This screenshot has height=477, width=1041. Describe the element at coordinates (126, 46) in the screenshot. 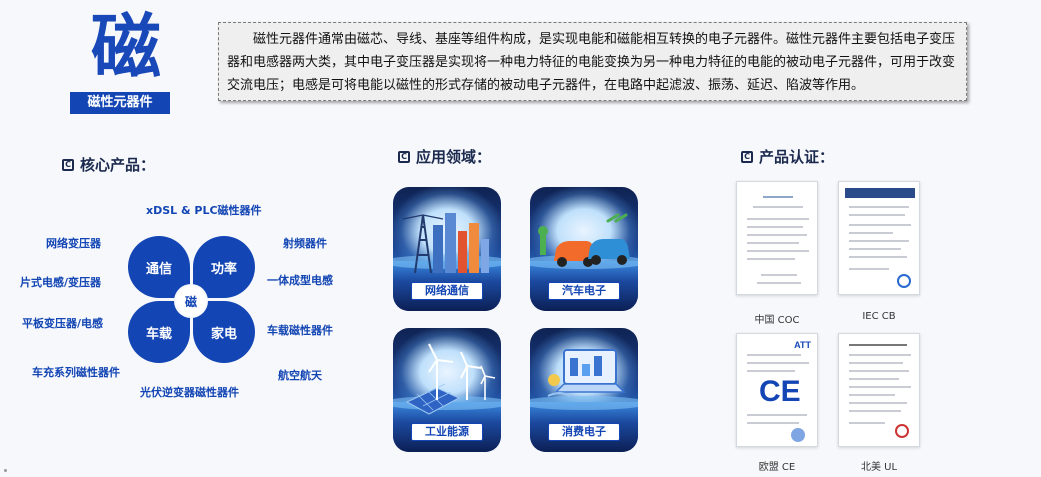

I see `brand-character: 磁` at that location.